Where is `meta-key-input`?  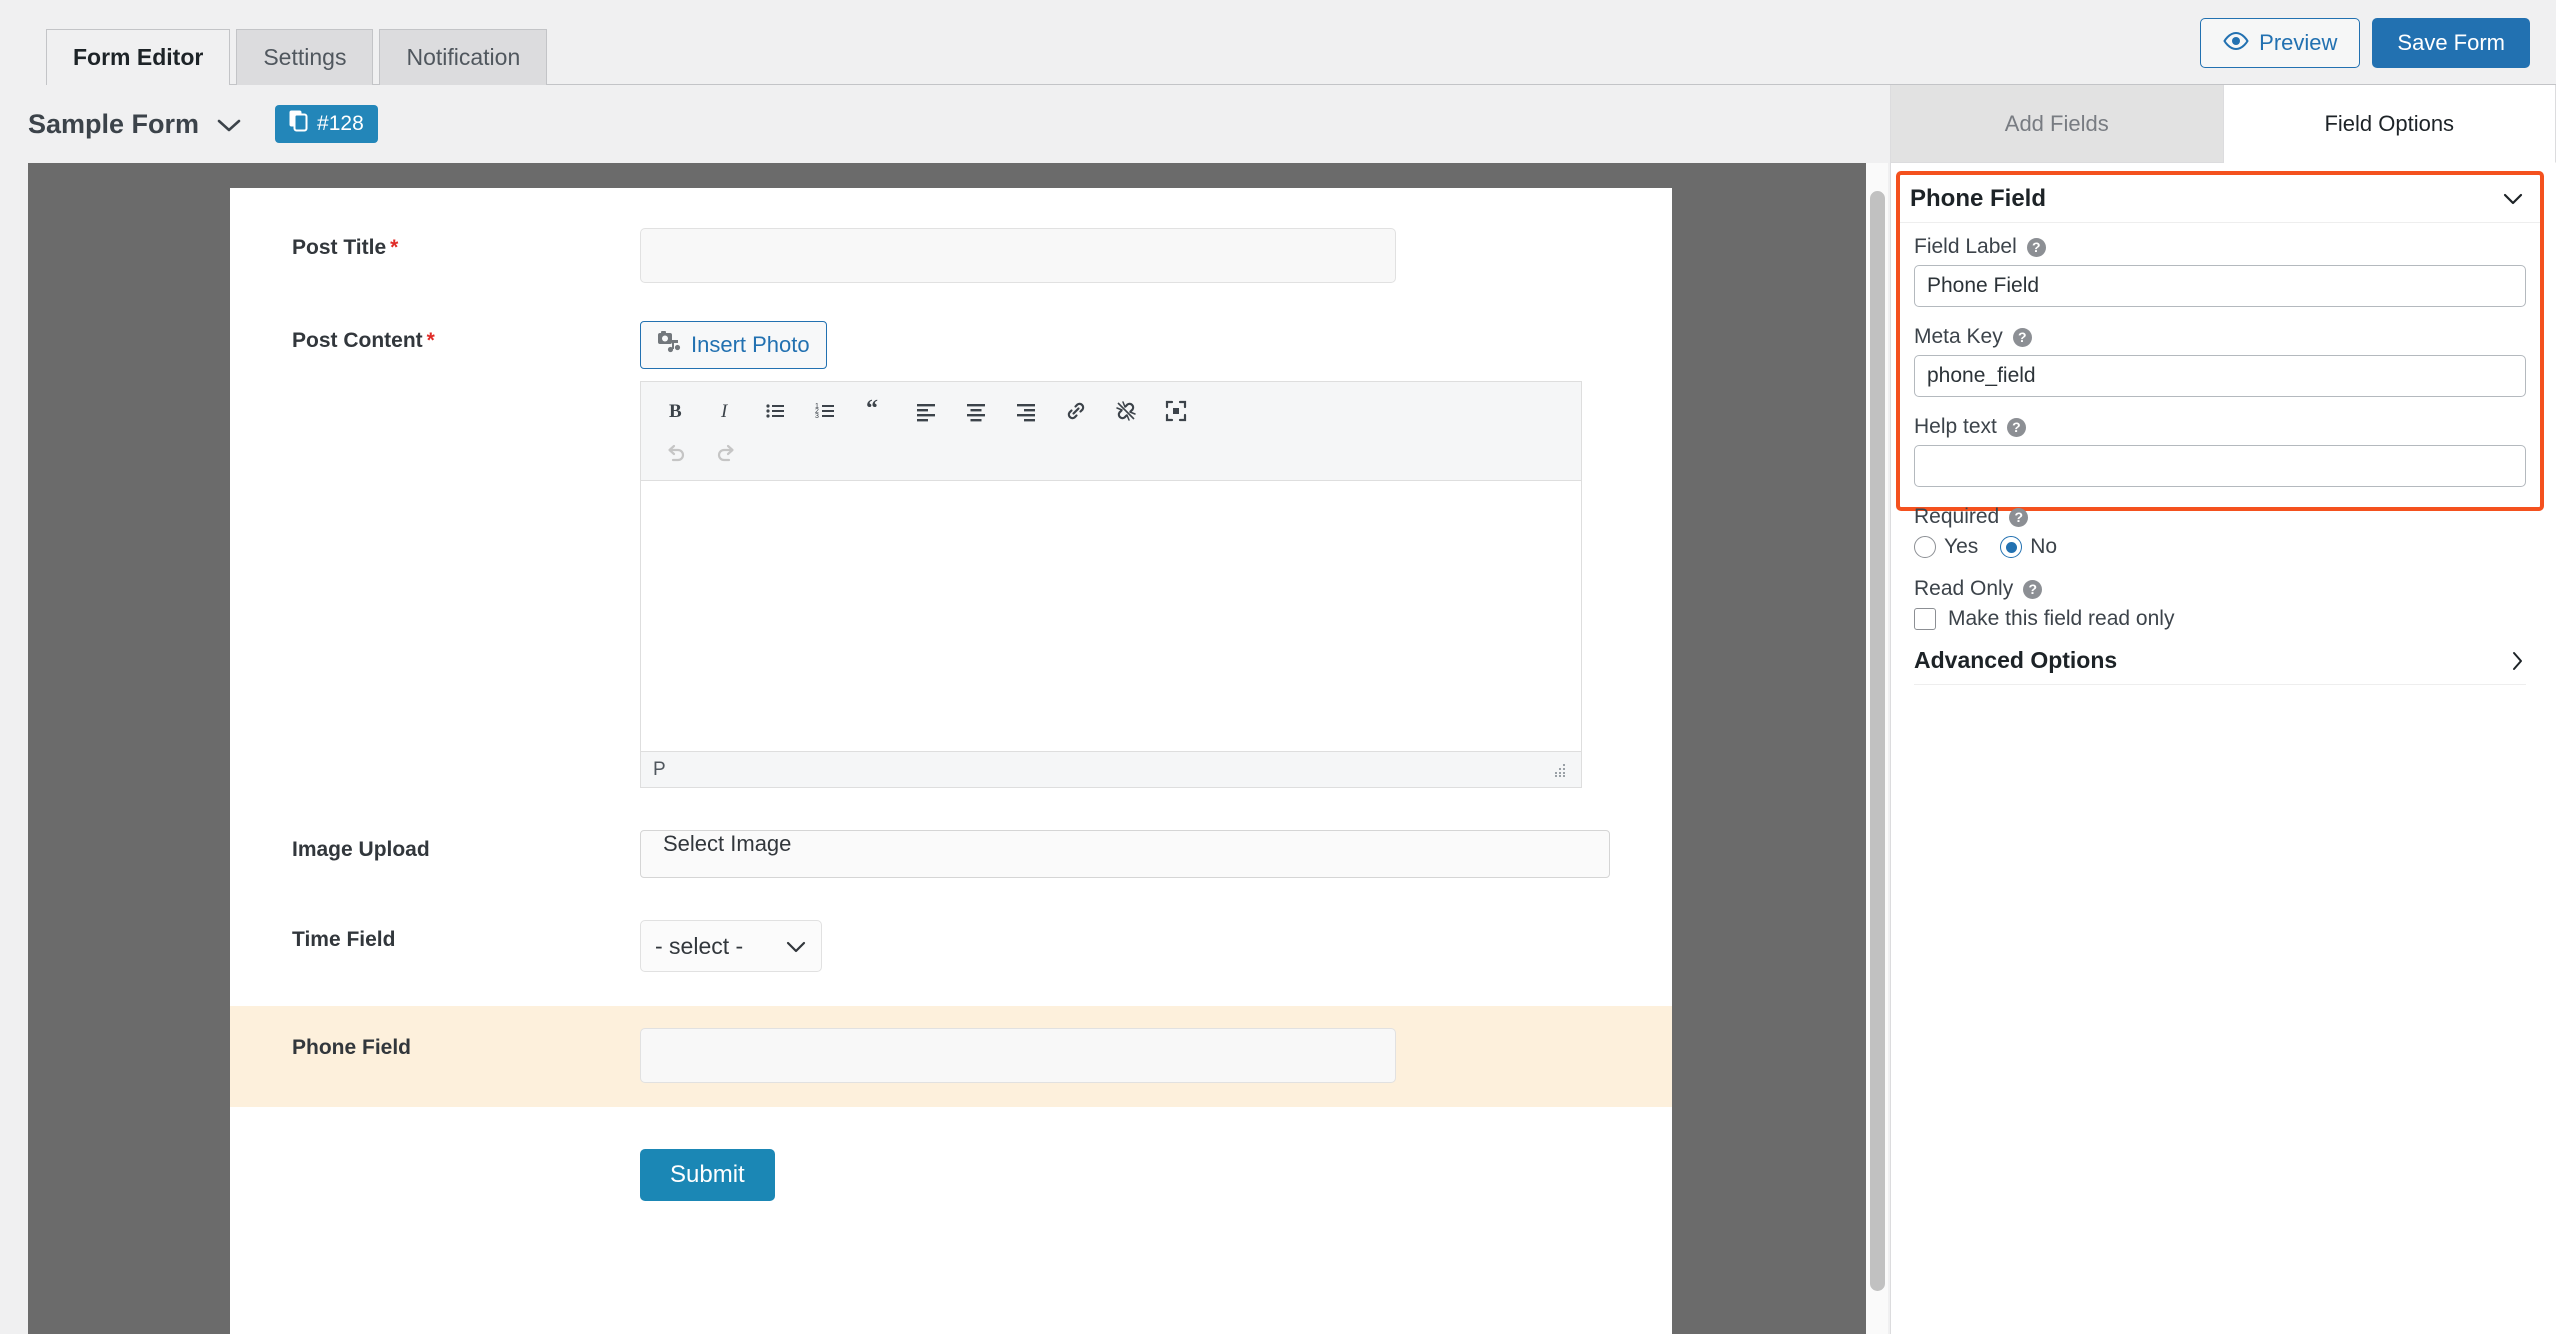
meta-key-input is located at coordinates (2220, 376).